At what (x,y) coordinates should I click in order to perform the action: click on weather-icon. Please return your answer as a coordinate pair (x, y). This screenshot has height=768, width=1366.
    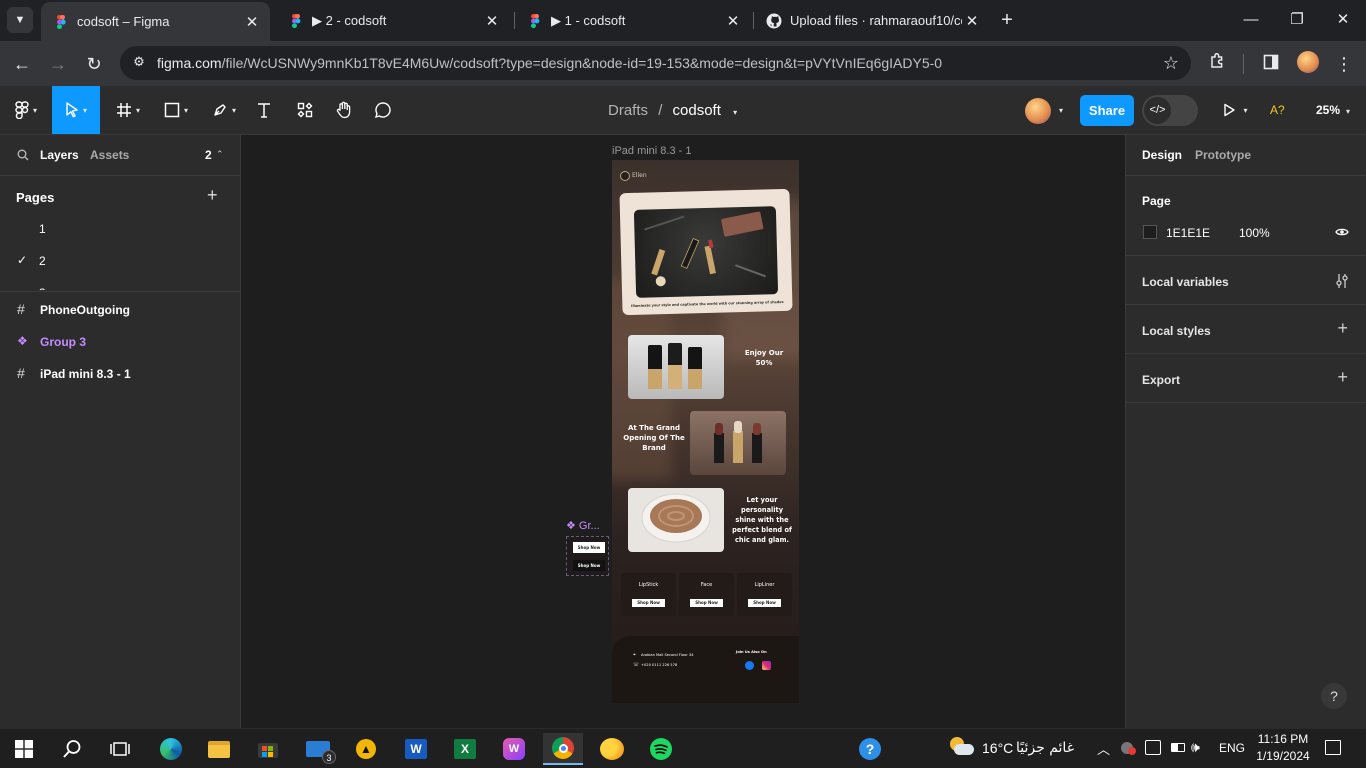
    Looking at the image, I should click on (961, 747).